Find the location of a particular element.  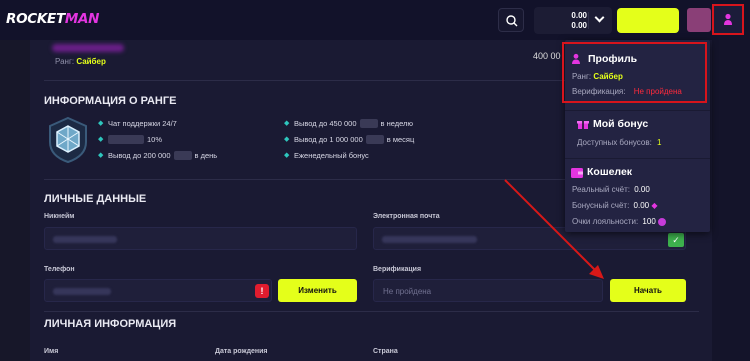

balance-selector: 0.00 0.00 is located at coordinates (573, 20).